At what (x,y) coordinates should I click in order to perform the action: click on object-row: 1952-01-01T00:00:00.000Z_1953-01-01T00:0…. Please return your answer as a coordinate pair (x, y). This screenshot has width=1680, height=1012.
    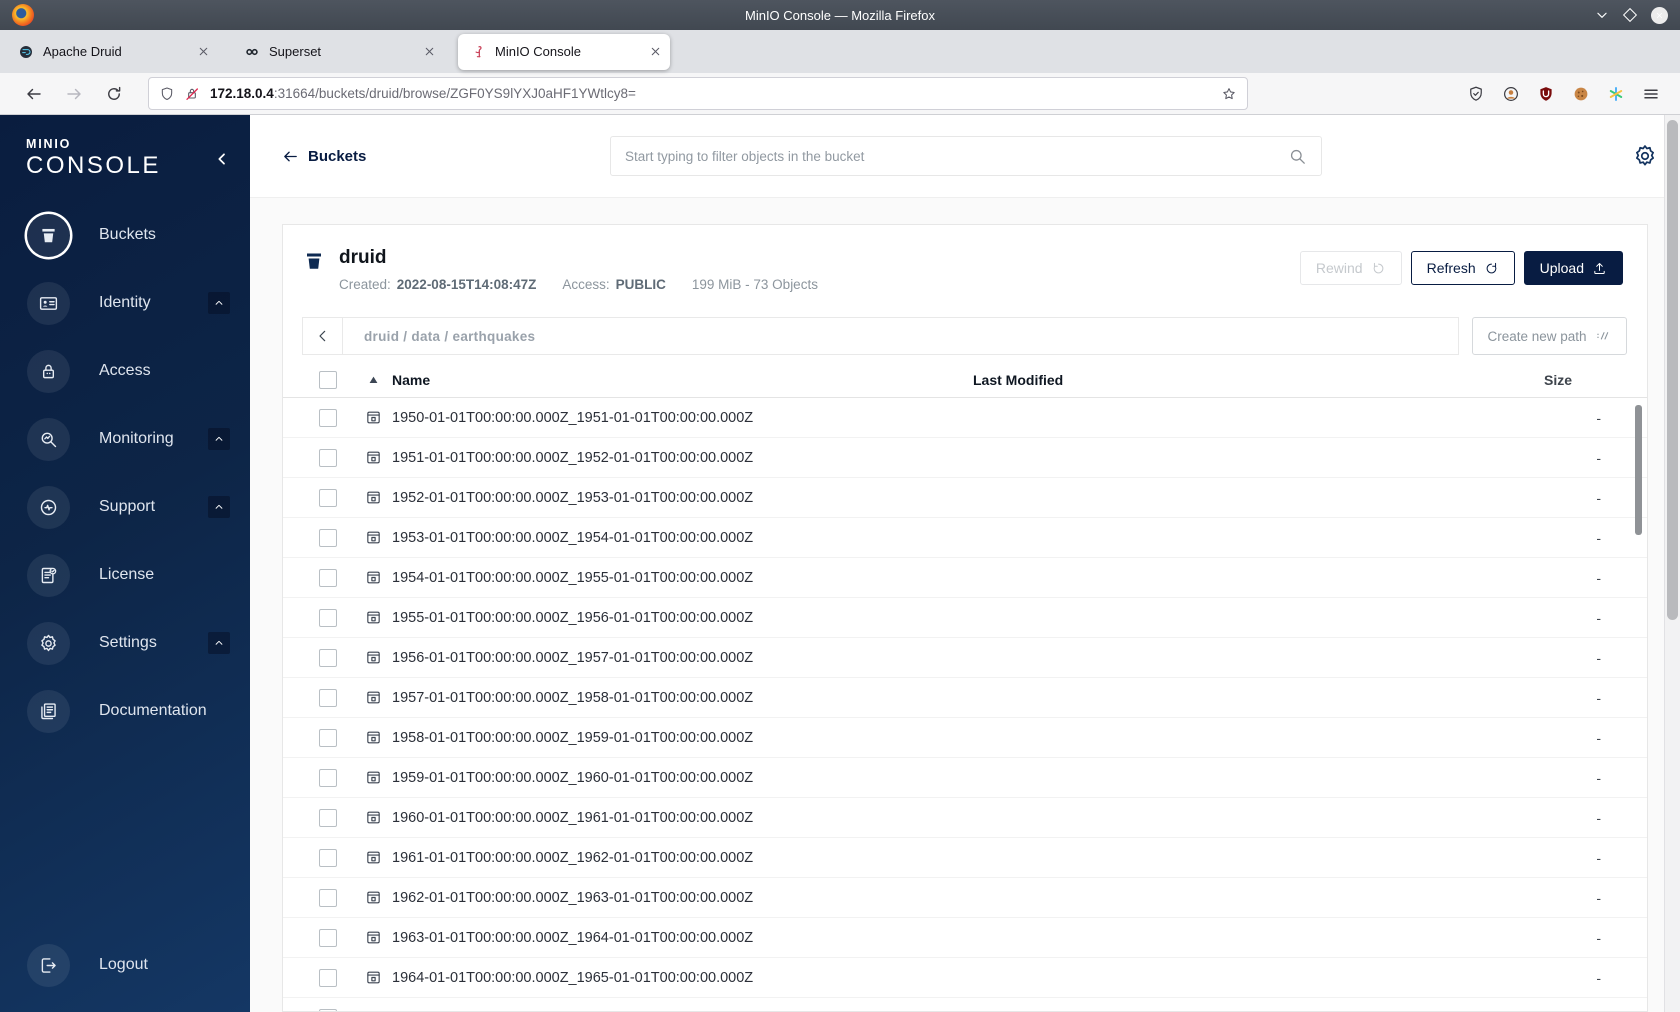
    Looking at the image, I should click on (965, 498).